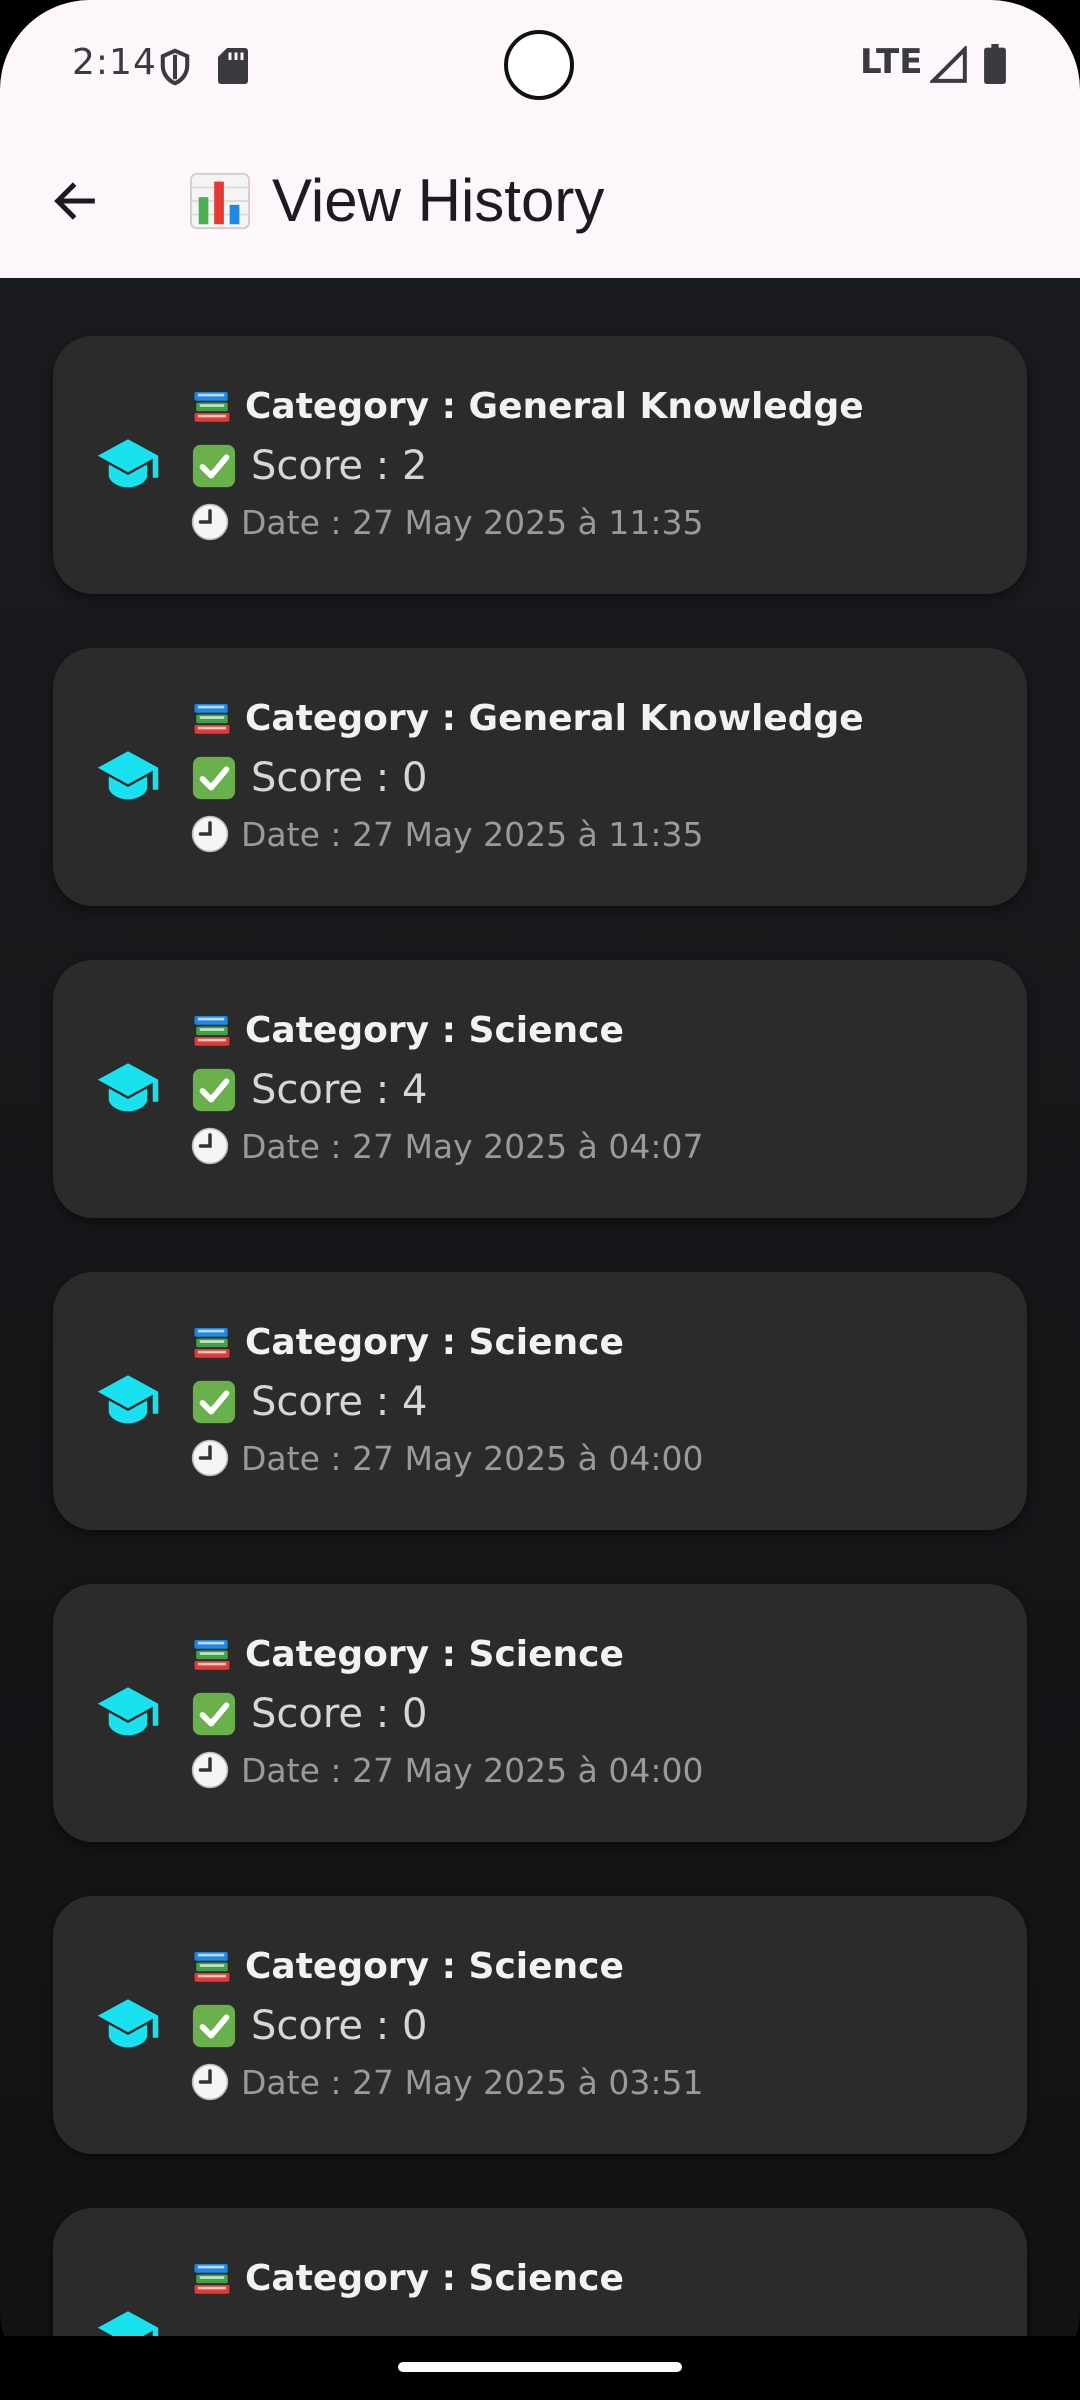 The width and height of the screenshot is (1080, 2400). What do you see at coordinates (220, 200) in the screenshot?
I see `bar-chart-emoji-icon` at bounding box center [220, 200].